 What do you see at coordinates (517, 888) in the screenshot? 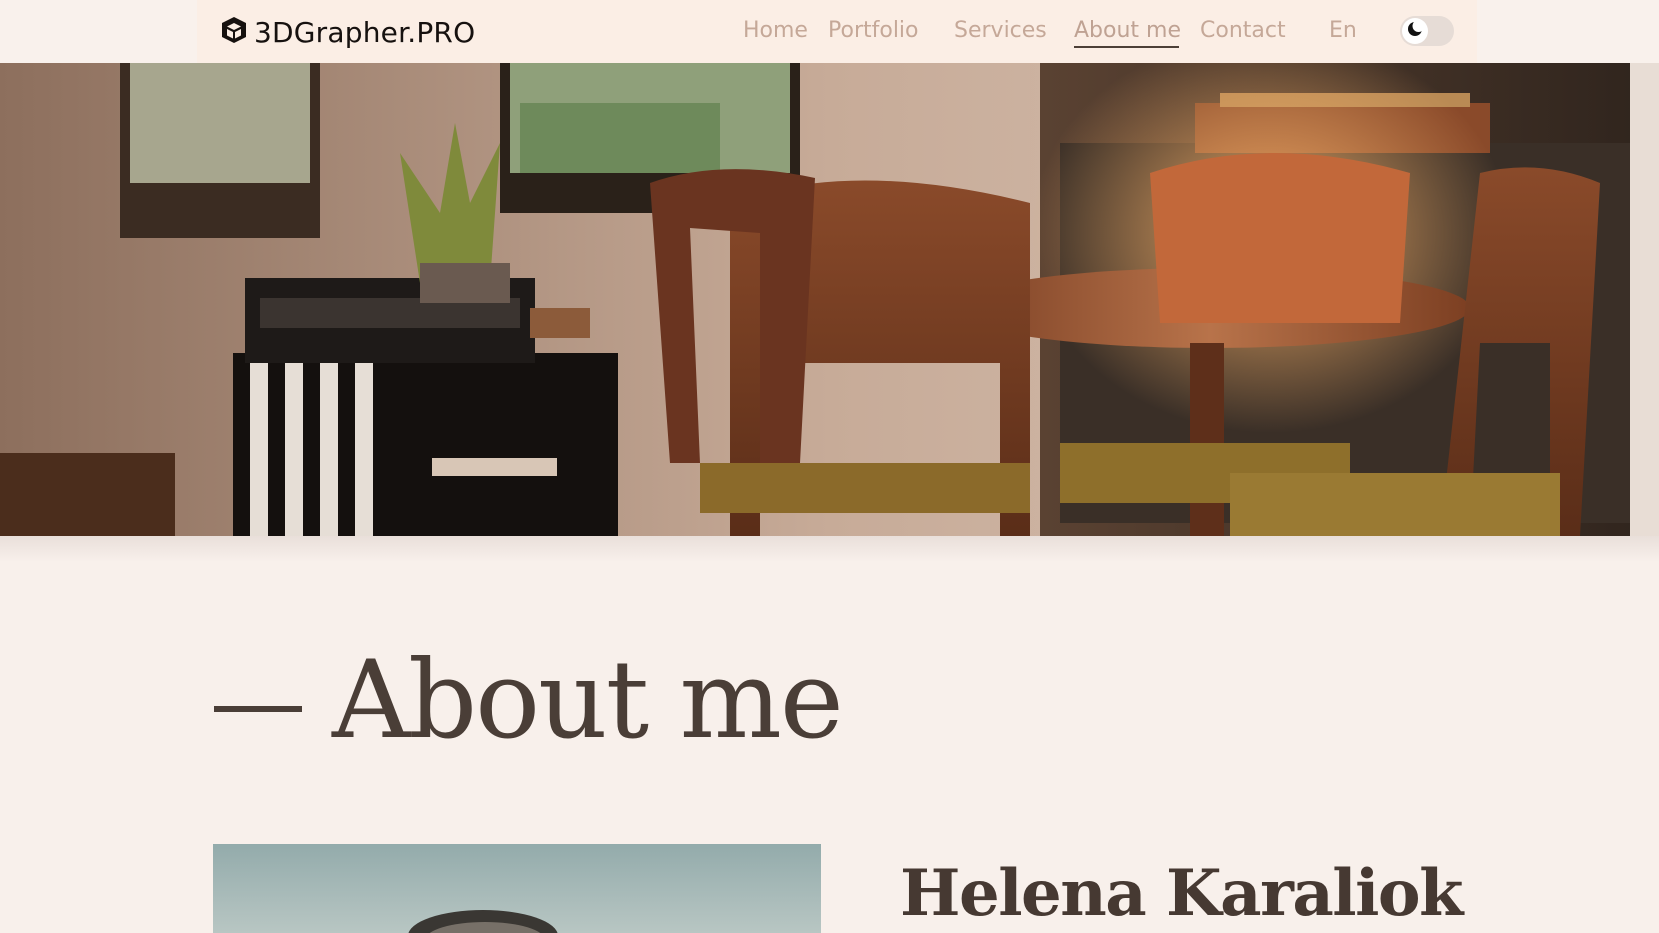
I see `portrait-photo` at bounding box center [517, 888].